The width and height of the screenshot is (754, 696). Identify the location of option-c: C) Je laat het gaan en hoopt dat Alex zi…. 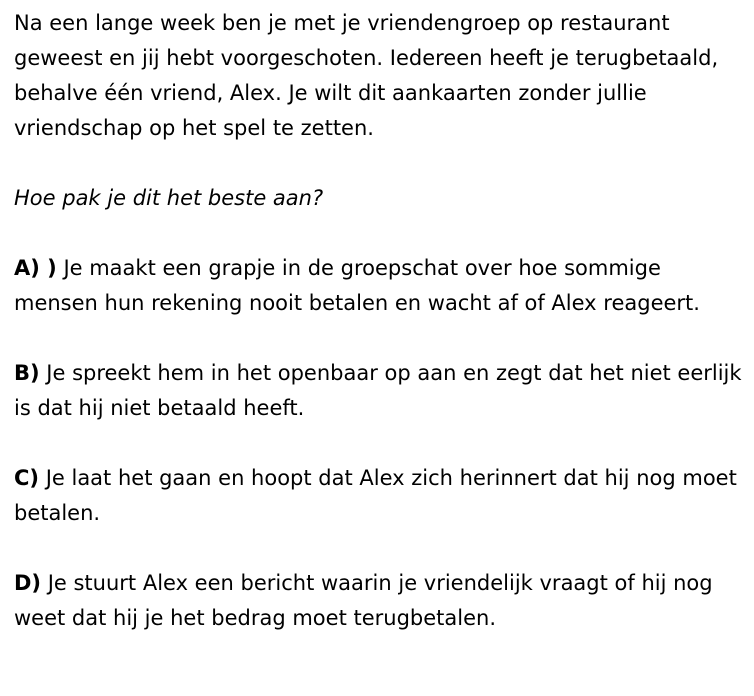
(379, 496).